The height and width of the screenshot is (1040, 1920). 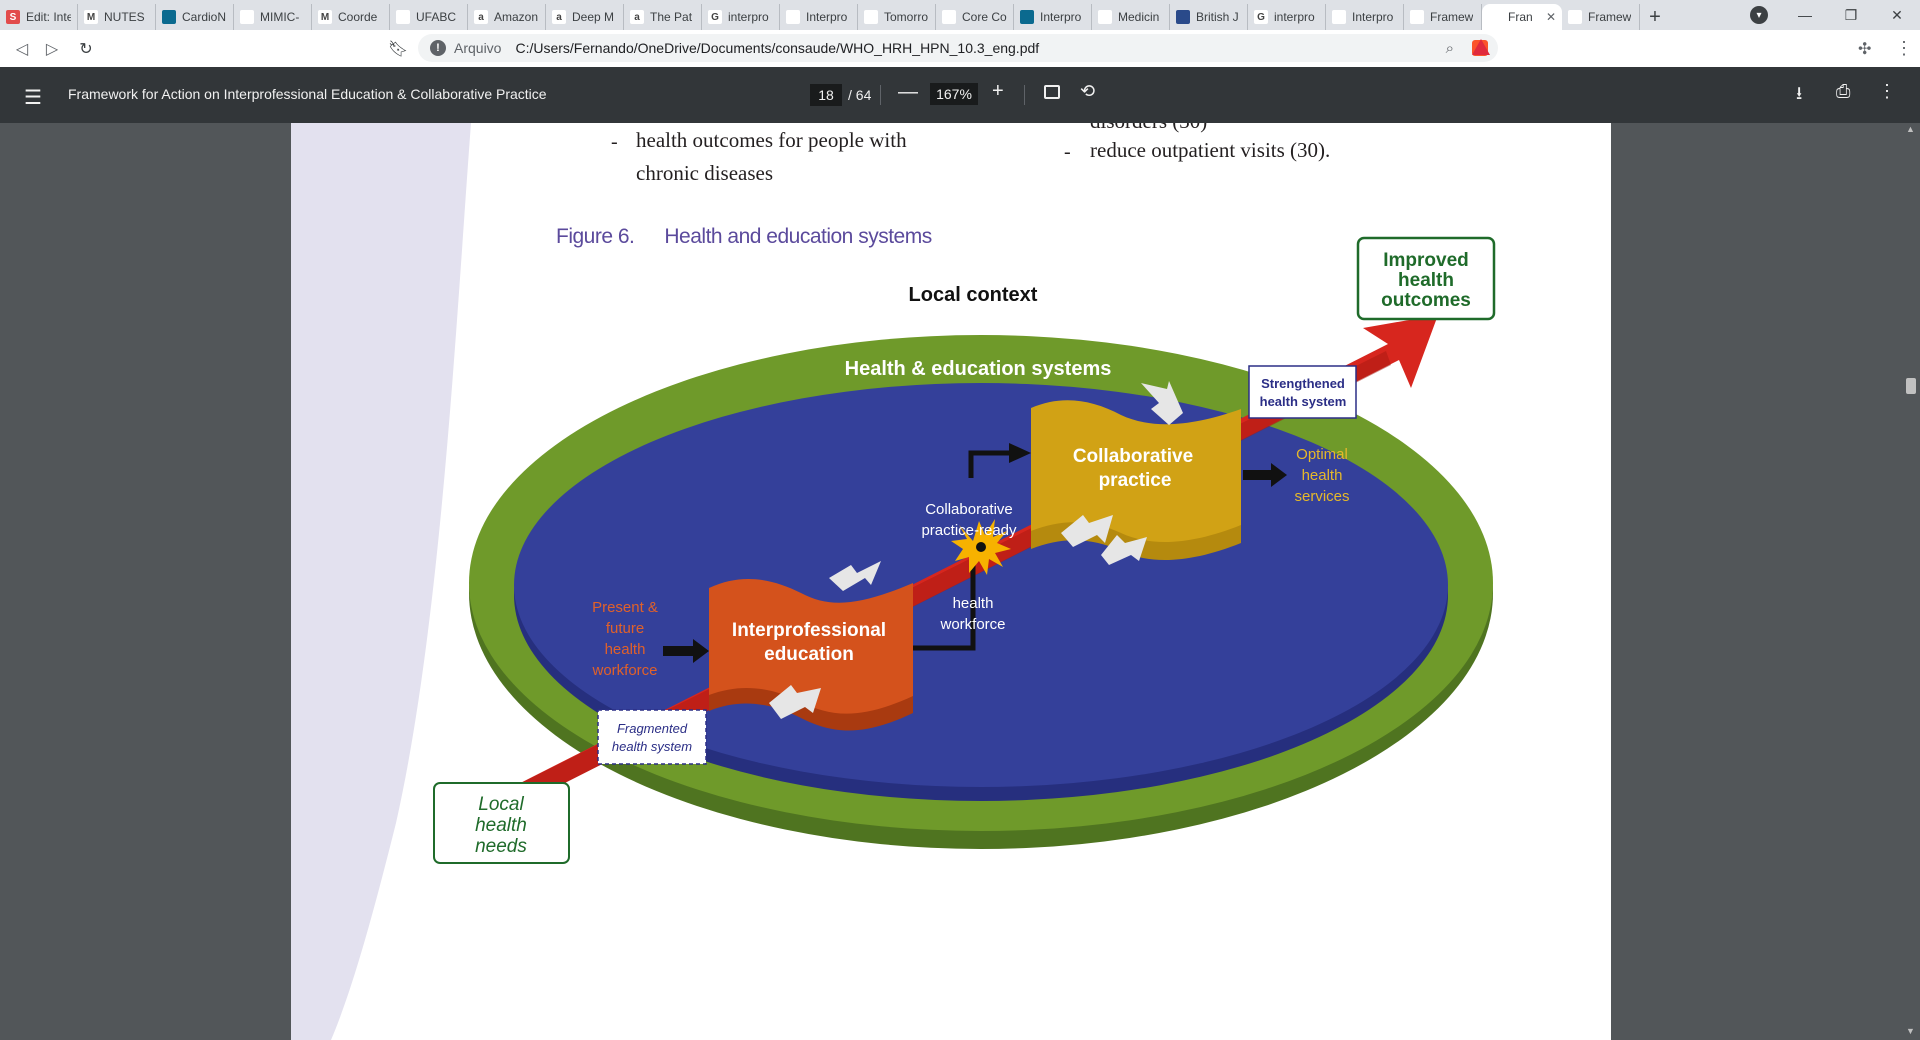 I want to click on browser-tab: Tomorro, so click(x=897, y=17).